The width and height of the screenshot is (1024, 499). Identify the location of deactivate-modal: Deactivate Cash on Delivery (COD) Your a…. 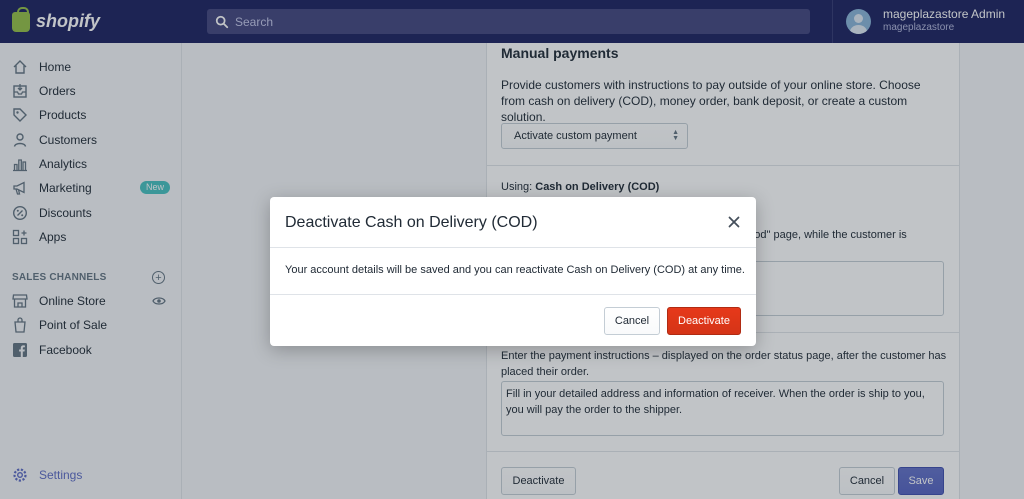
(513, 271).